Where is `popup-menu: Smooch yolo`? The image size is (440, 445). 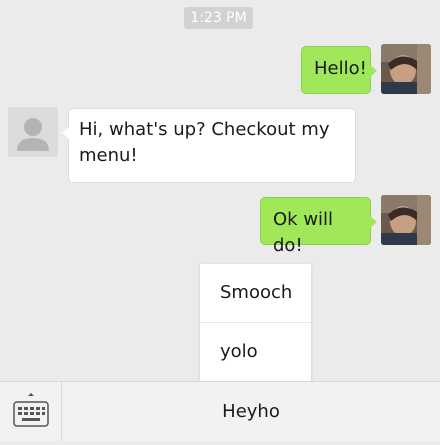
popup-menu: Smooch yolo is located at coordinates (255, 322).